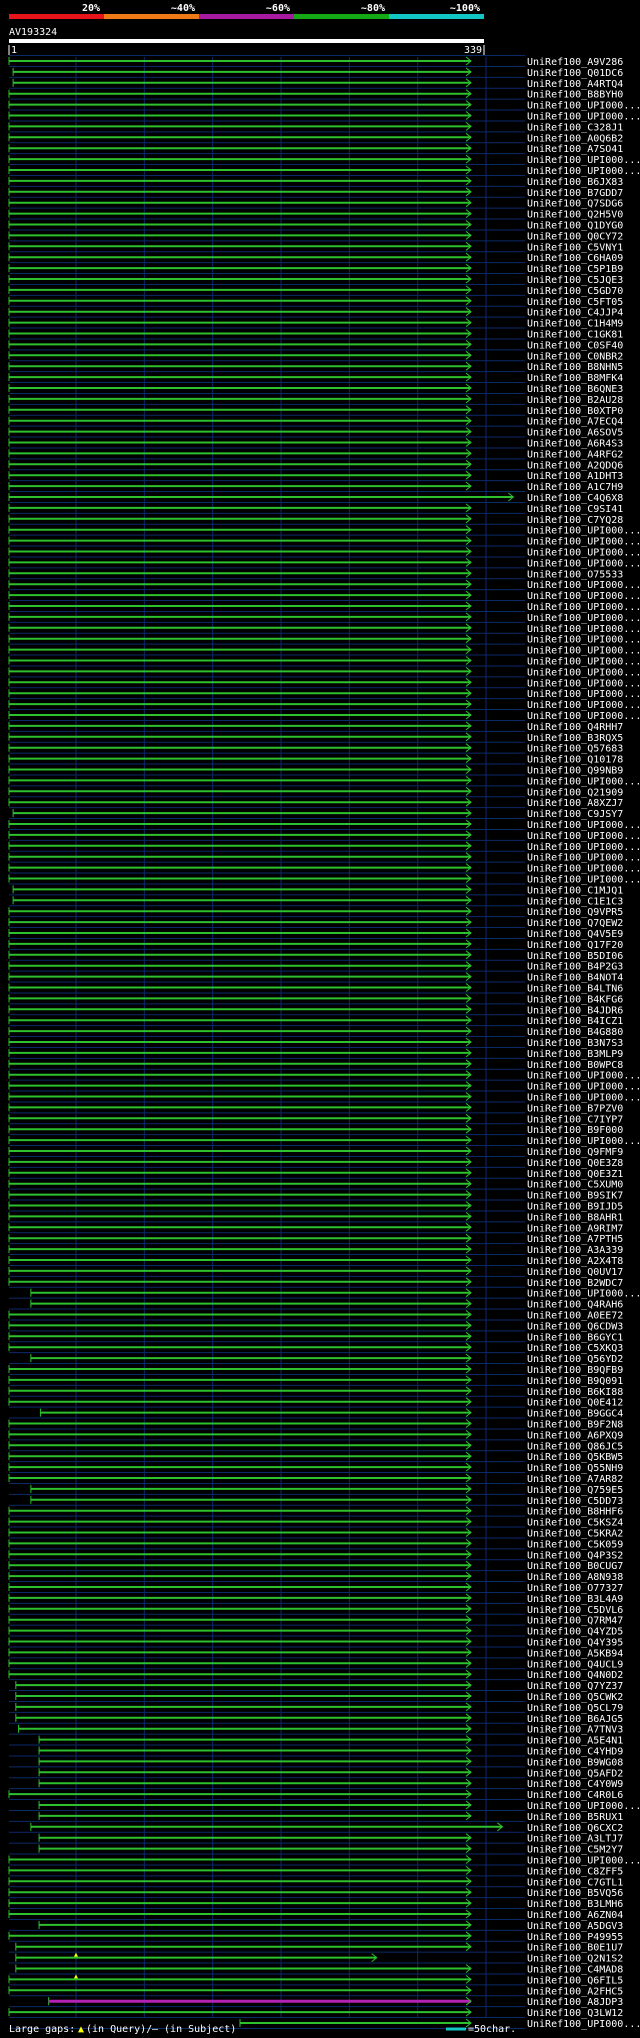 The width and height of the screenshot is (640, 2038). Describe the element at coordinates (575, 215) in the screenshot. I see `hit-label: UniRef100_Q2H5V0` at that location.